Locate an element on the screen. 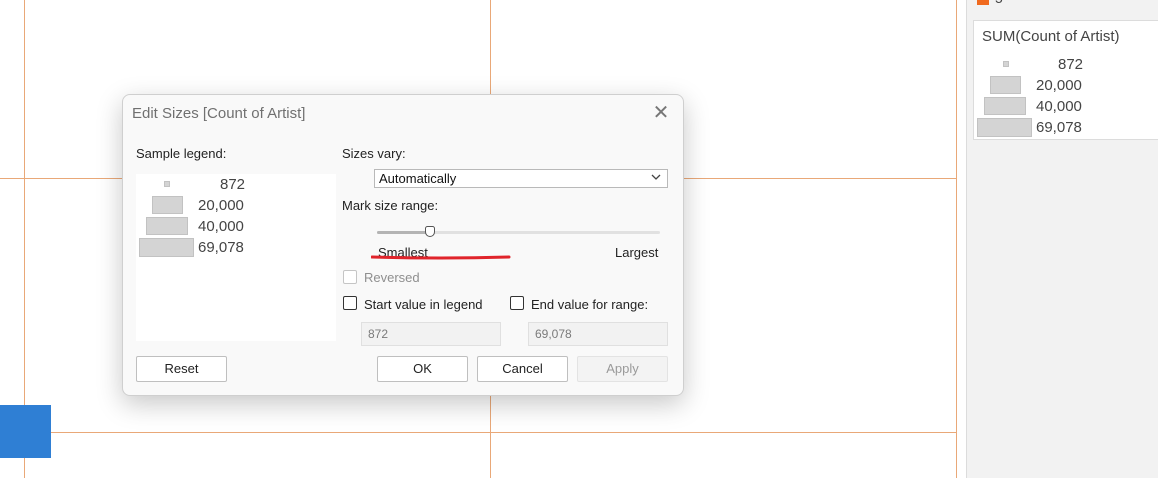 This screenshot has width=1158, height=478. color-legend-label: 5 is located at coordinates (999, 3).